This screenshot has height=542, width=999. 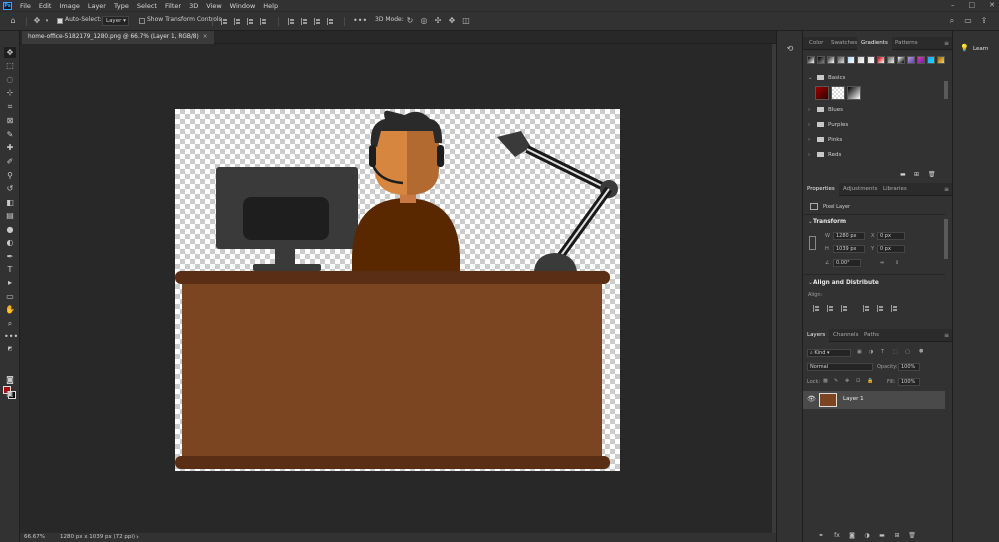 I want to click on menu-edit: Edit, so click(x=45, y=6).